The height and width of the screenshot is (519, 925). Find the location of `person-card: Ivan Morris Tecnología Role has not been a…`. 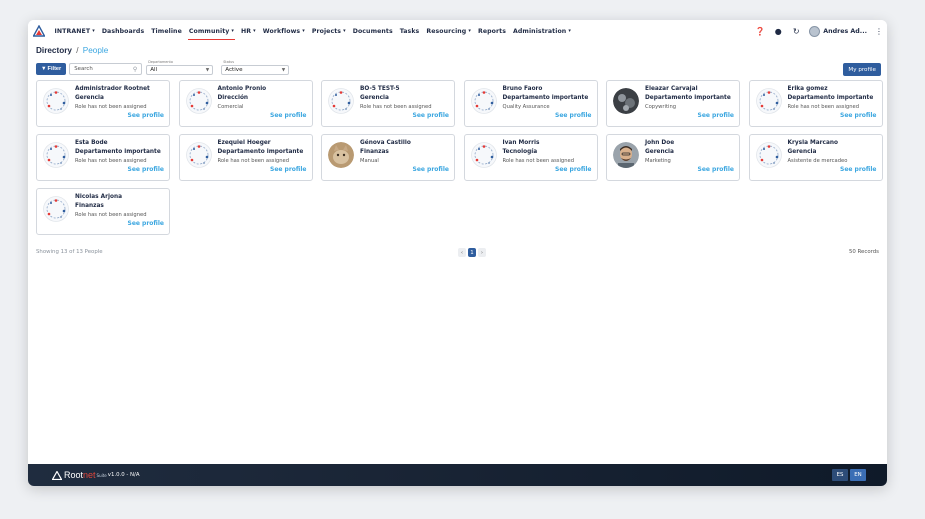

person-card: Ivan Morris Tecnología Role has not been a… is located at coordinates (530, 157).